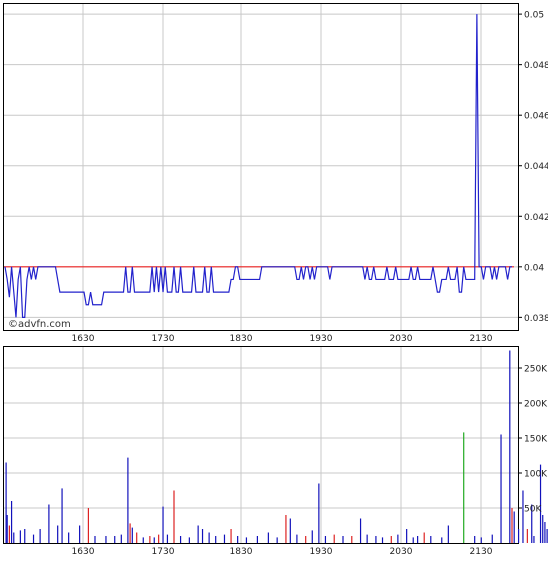 The height and width of the screenshot is (561, 548). What do you see at coordinates (536, 117) in the screenshot?
I see `price-y-tick-label: 0.046` at bounding box center [536, 117].